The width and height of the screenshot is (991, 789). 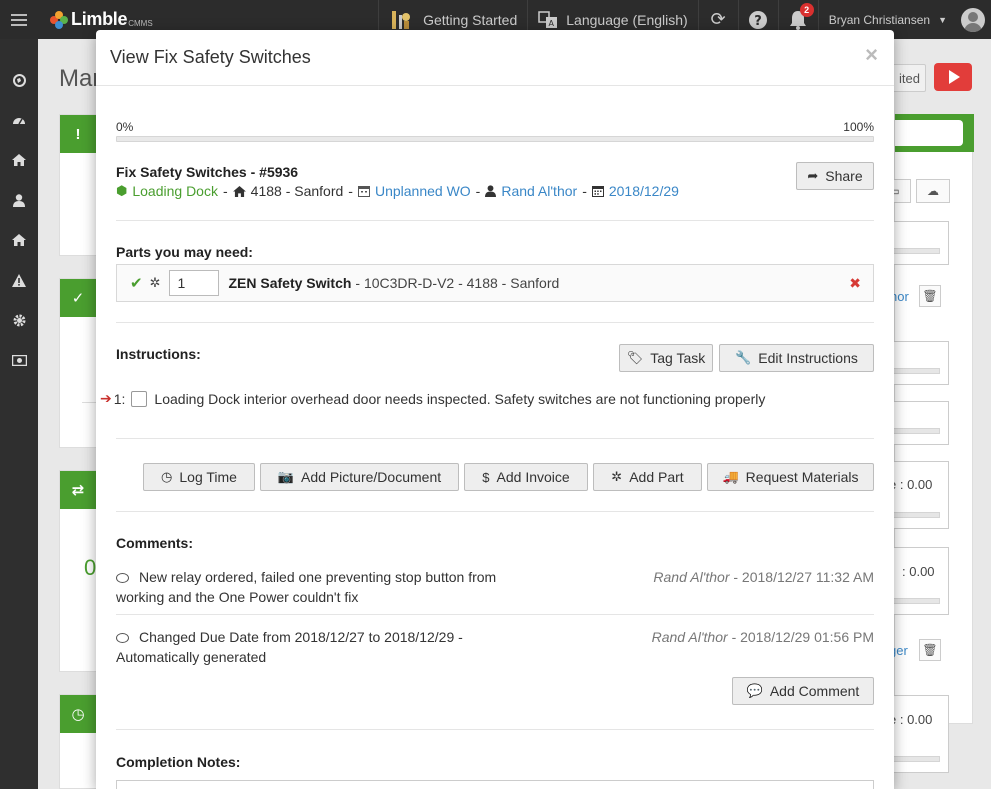 What do you see at coordinates (178, 762) in the screenshot?
I see `completion-notes-label: Completion Notes:` at bounding box center [178, 762].